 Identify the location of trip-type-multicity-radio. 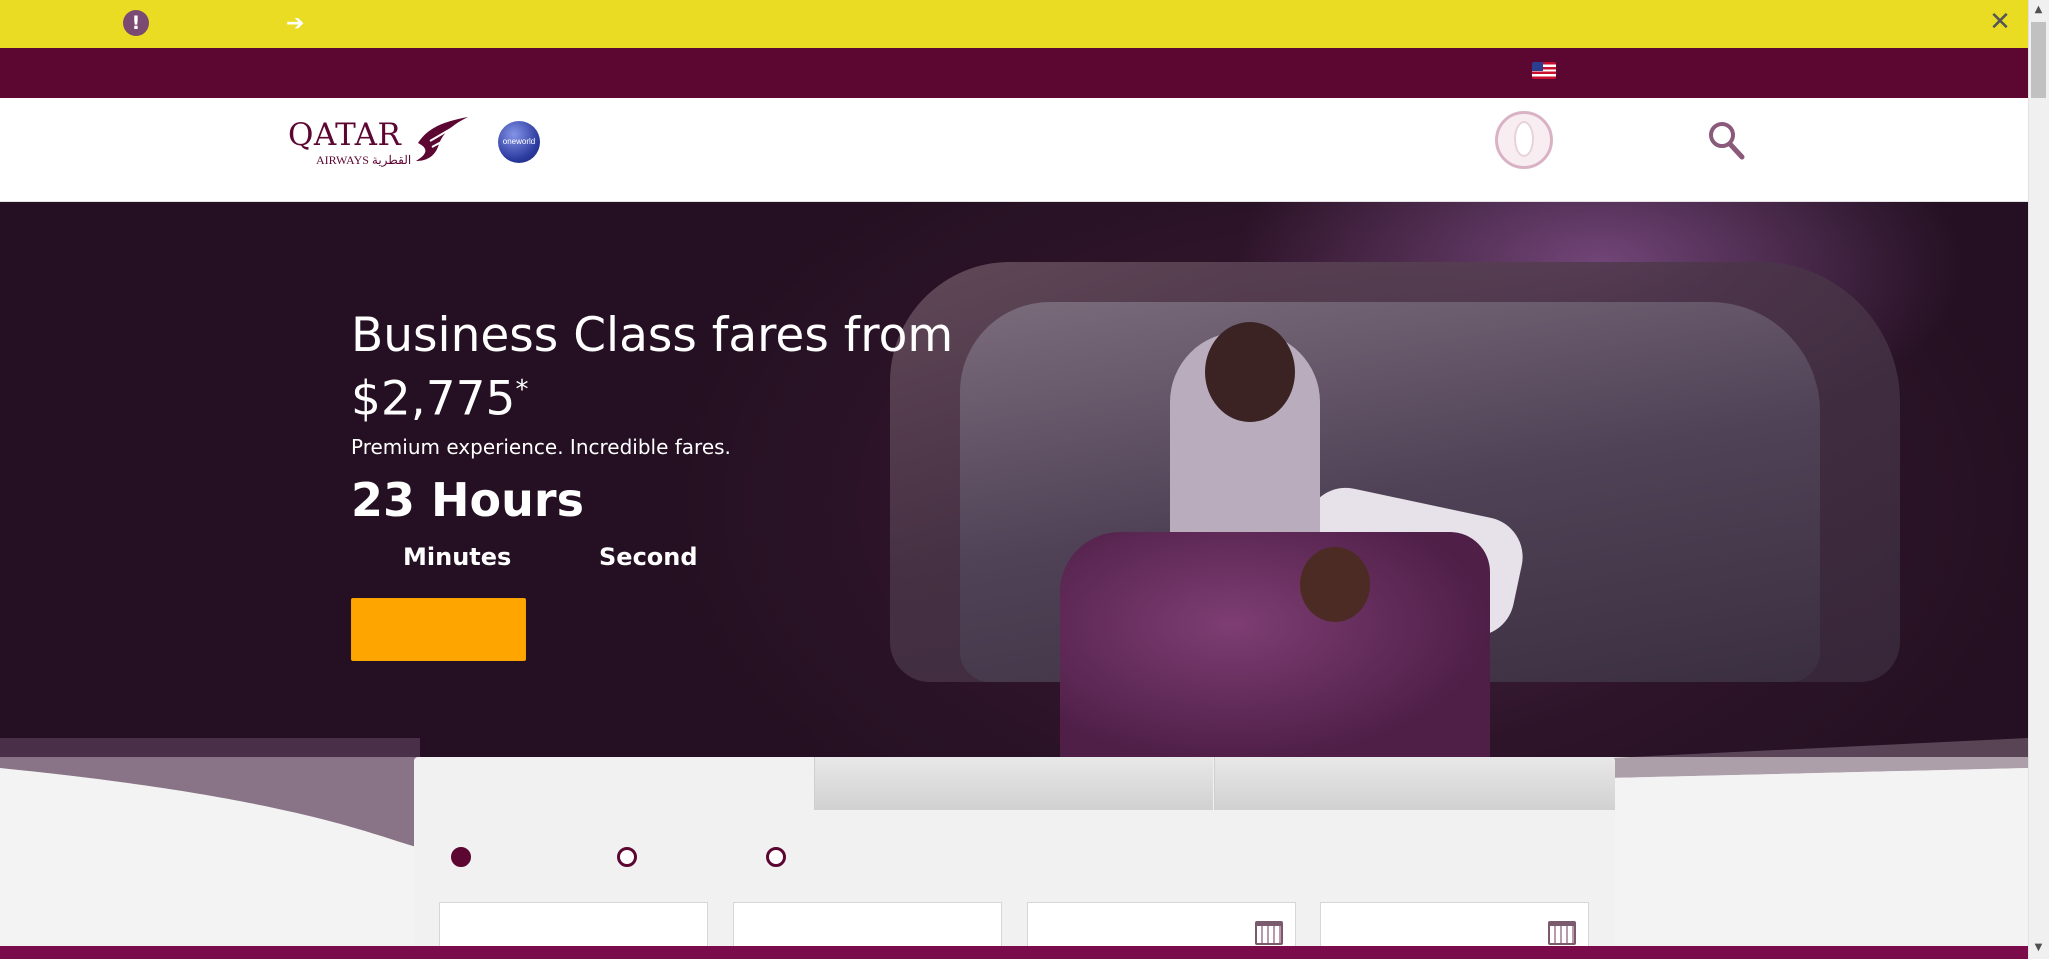
(776, 857).